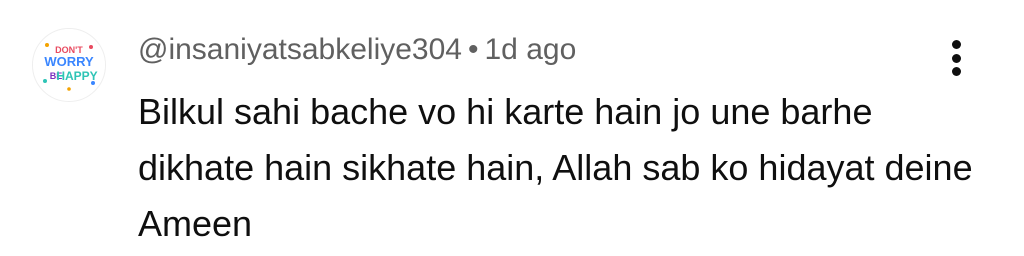  I want to click on avatar: DON'T WORRY BE HAPPY, so click(69, 65).